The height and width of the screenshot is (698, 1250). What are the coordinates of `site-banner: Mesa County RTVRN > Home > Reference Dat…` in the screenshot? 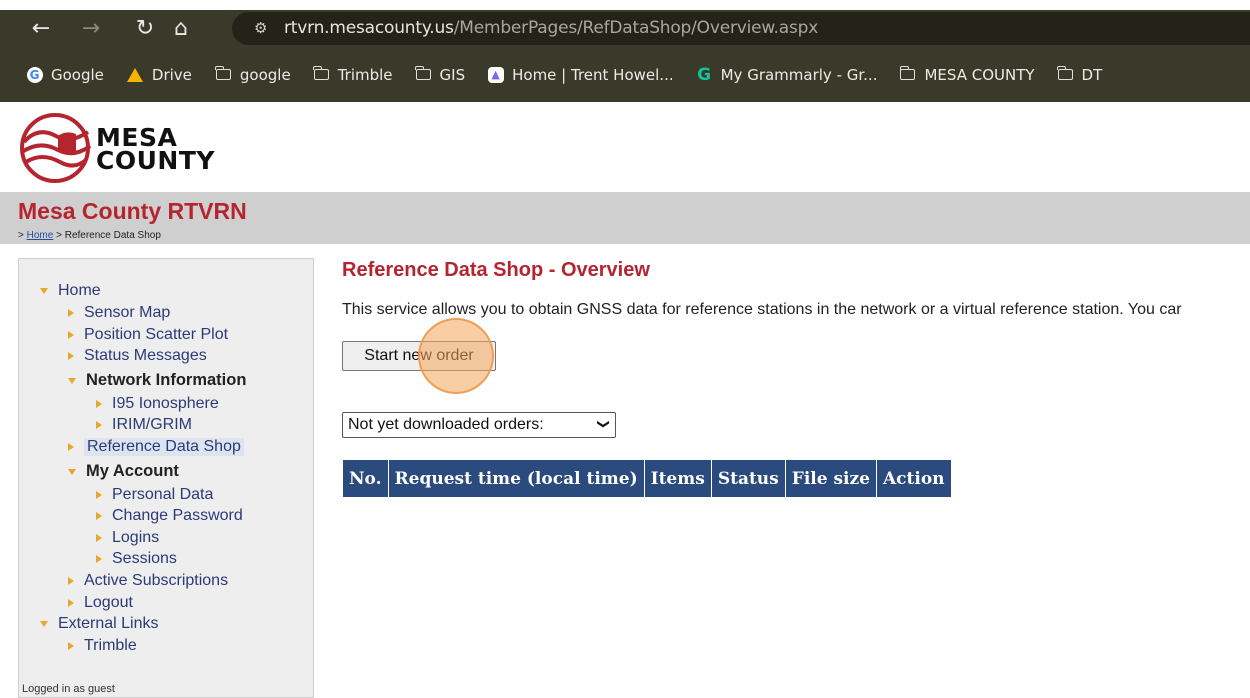 It's located at (625, 218).